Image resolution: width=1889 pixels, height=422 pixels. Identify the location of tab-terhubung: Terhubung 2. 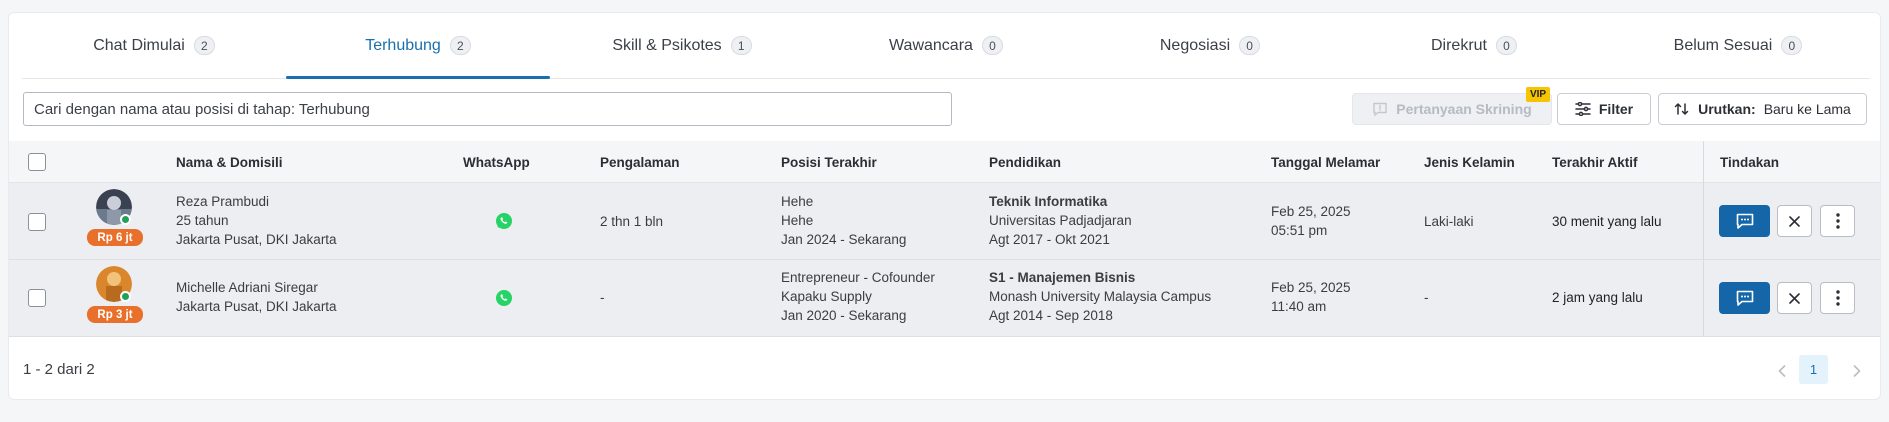
(418, 46).